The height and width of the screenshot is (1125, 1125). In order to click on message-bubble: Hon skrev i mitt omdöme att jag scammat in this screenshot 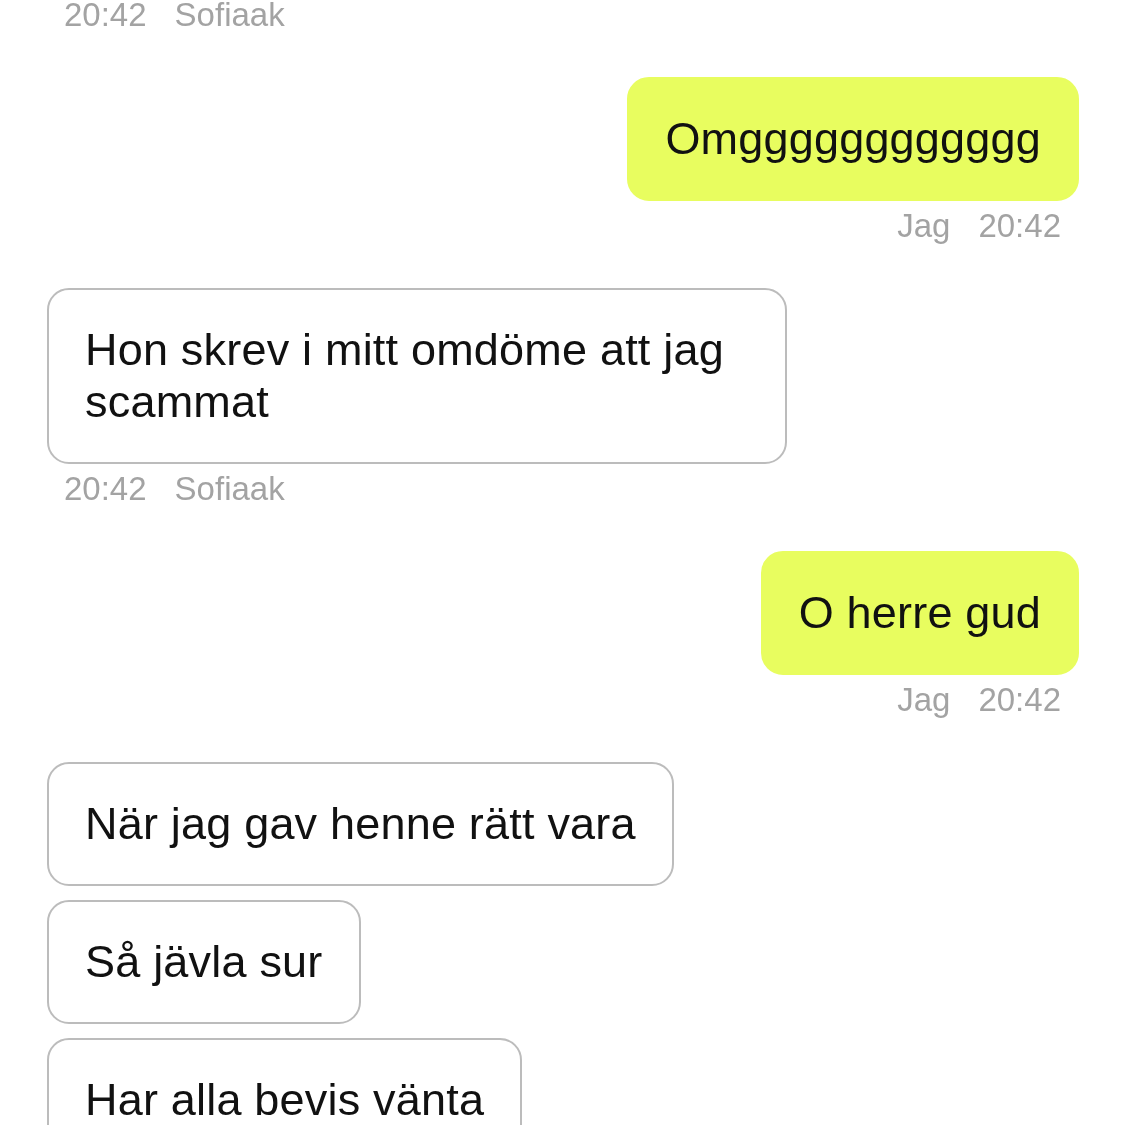, I will do `click(417, 376)`.